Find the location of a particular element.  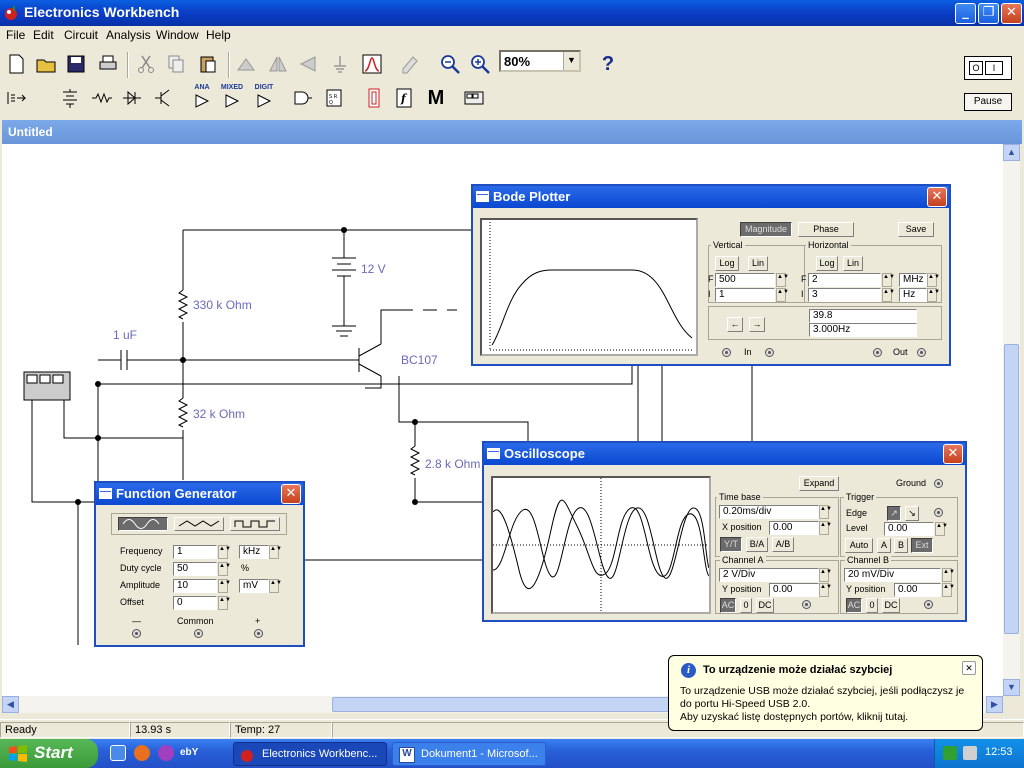

common-terminal is located at coordinates (198, 633).